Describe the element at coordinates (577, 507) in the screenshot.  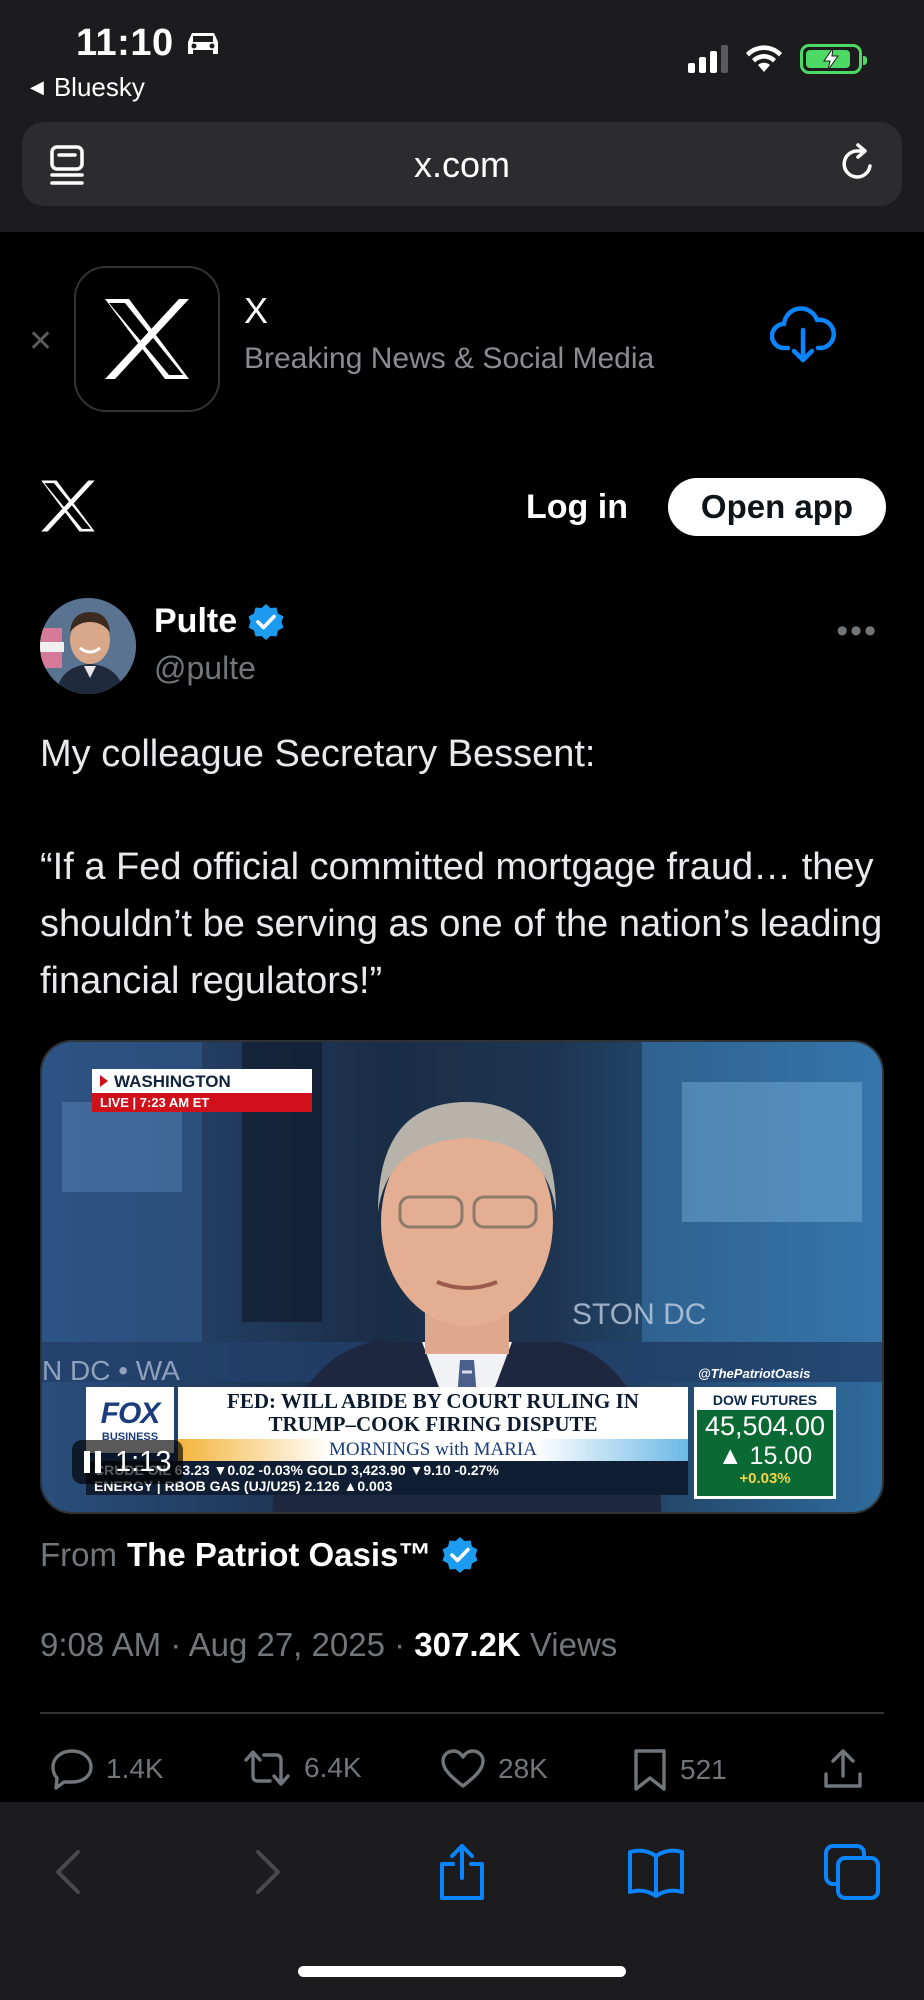
I see `login-link: Log in` at that location.